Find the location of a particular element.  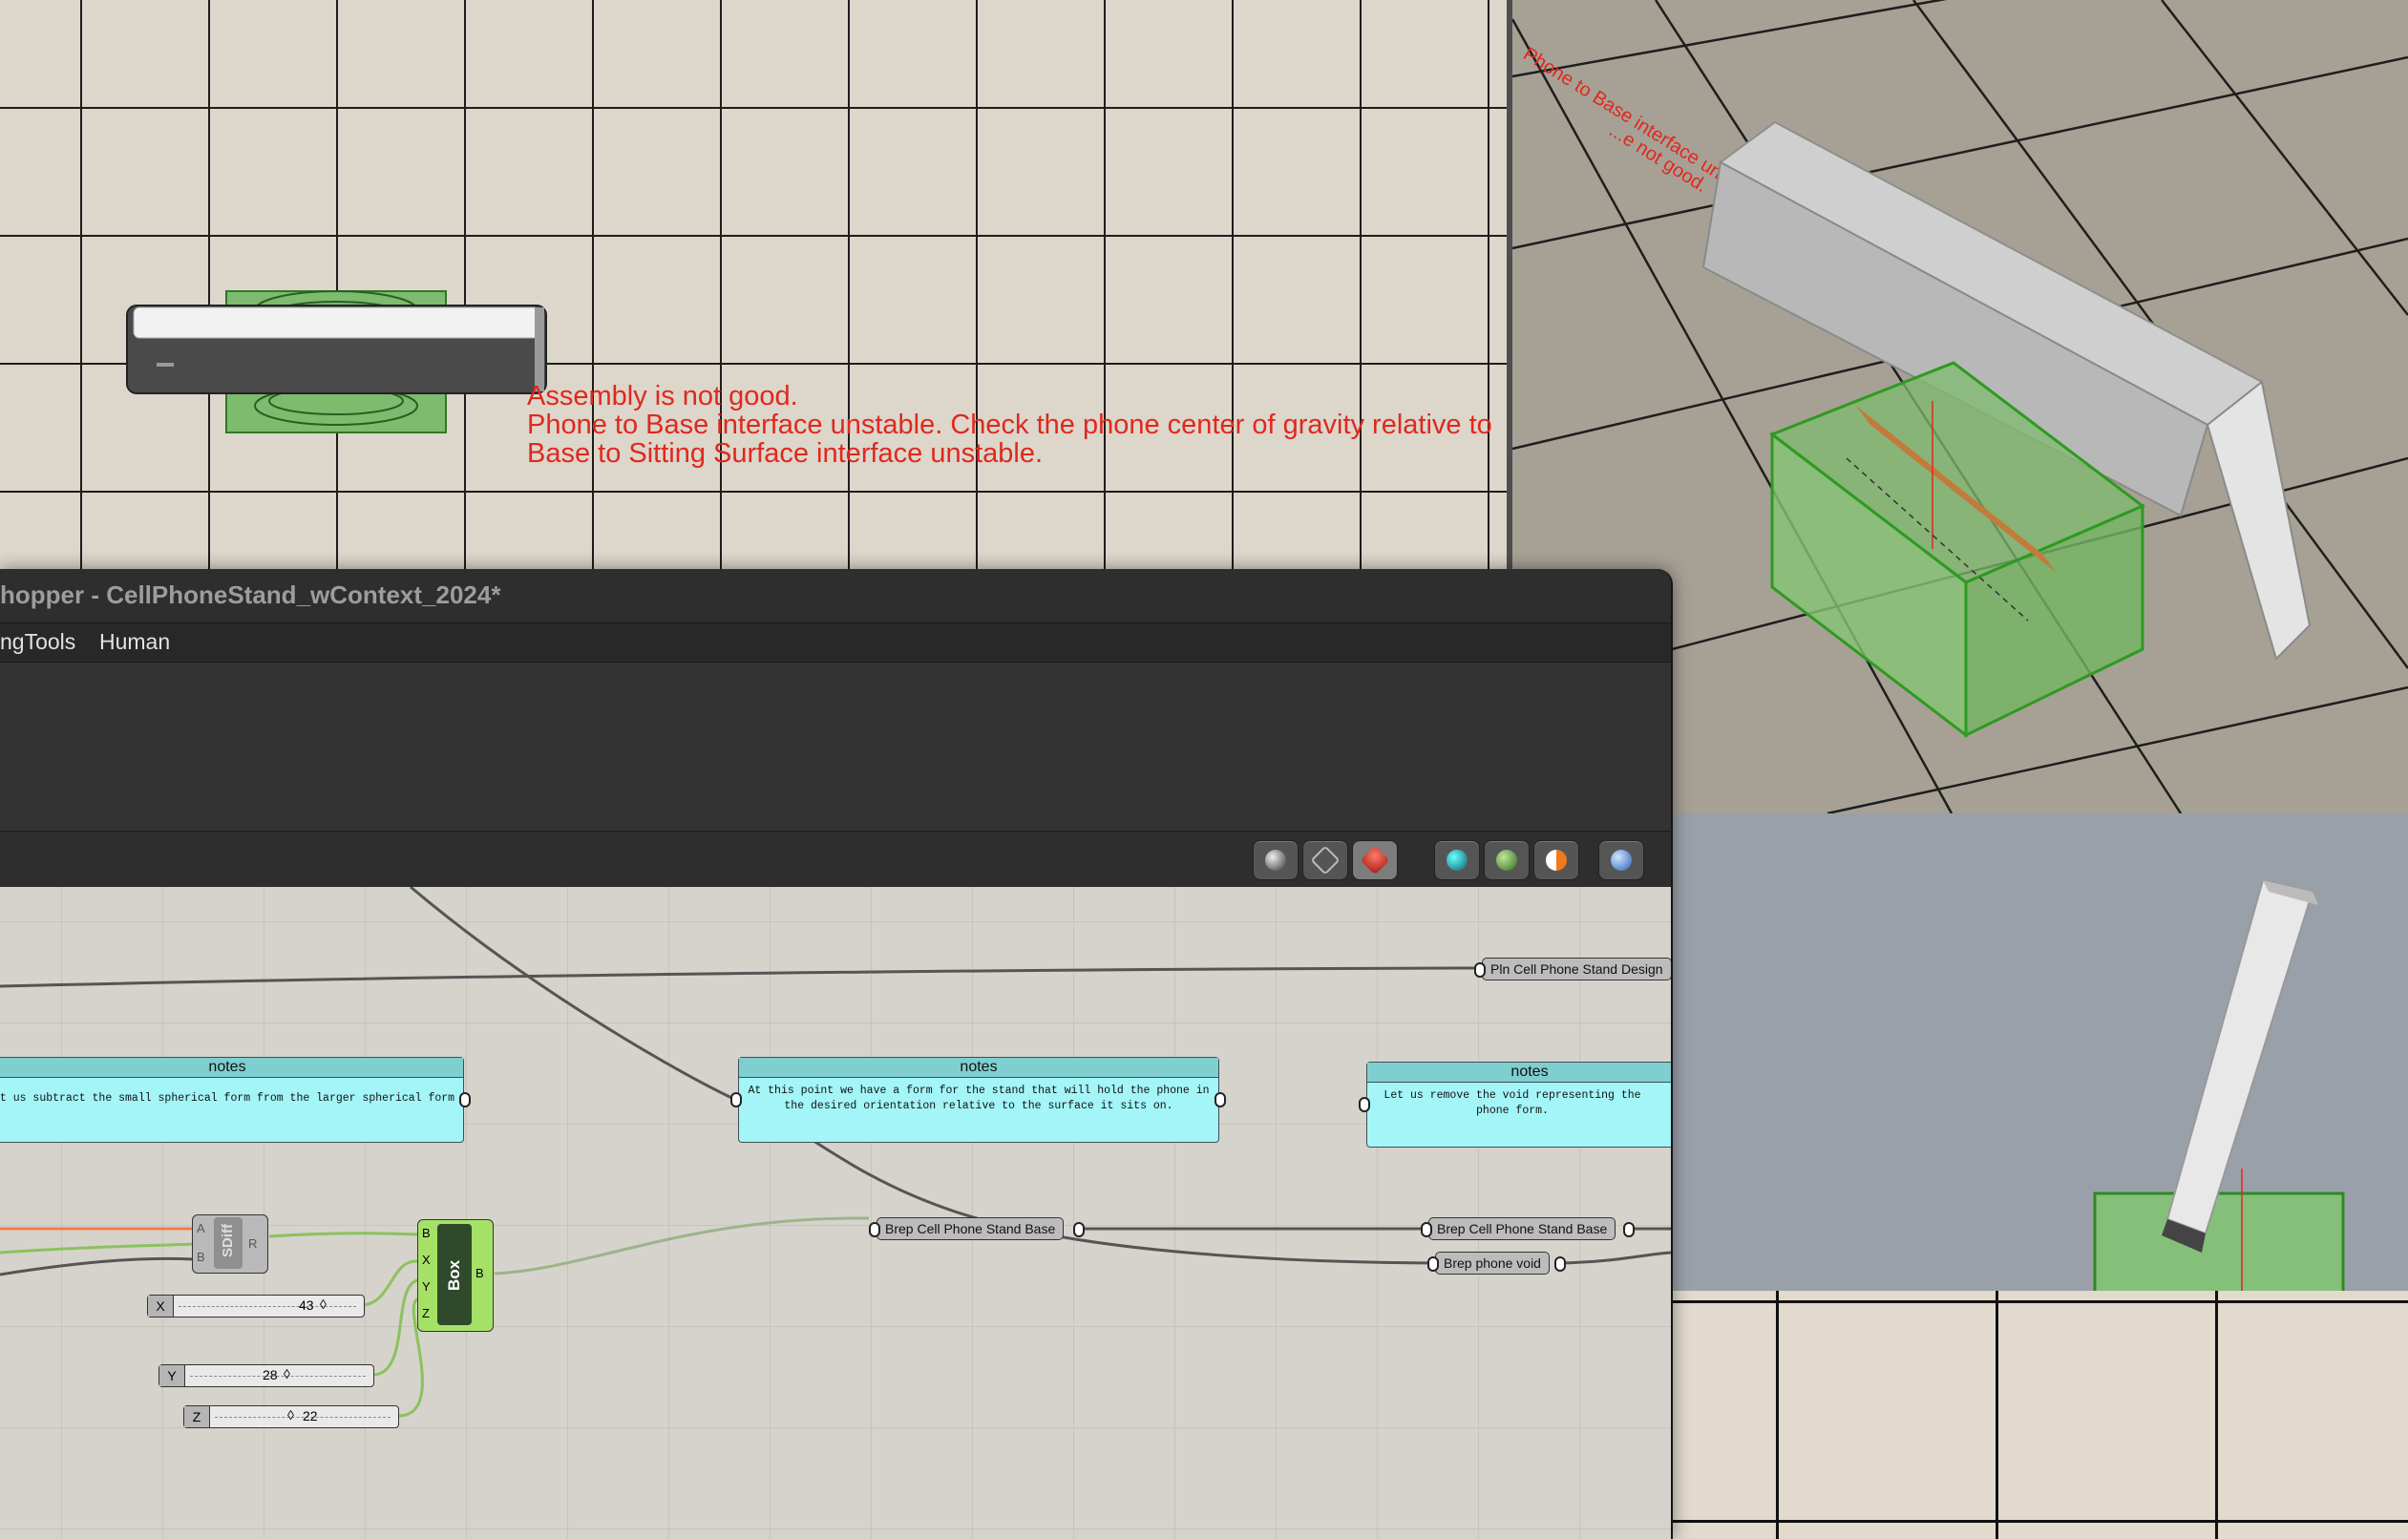

solid-button is located at coordinates (1457, 860).